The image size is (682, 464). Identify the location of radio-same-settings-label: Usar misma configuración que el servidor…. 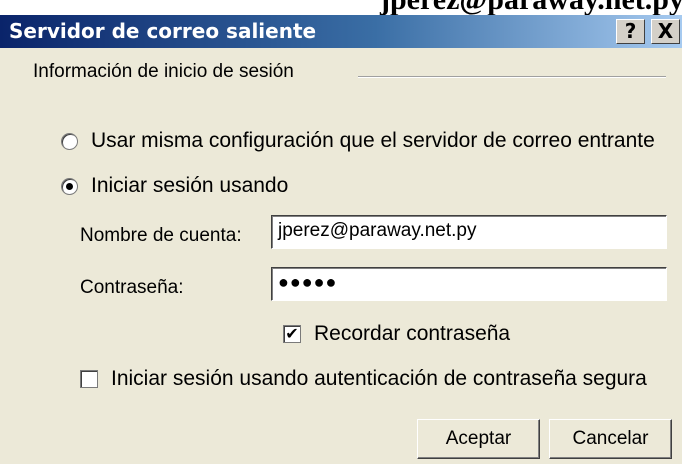
(373, 140).